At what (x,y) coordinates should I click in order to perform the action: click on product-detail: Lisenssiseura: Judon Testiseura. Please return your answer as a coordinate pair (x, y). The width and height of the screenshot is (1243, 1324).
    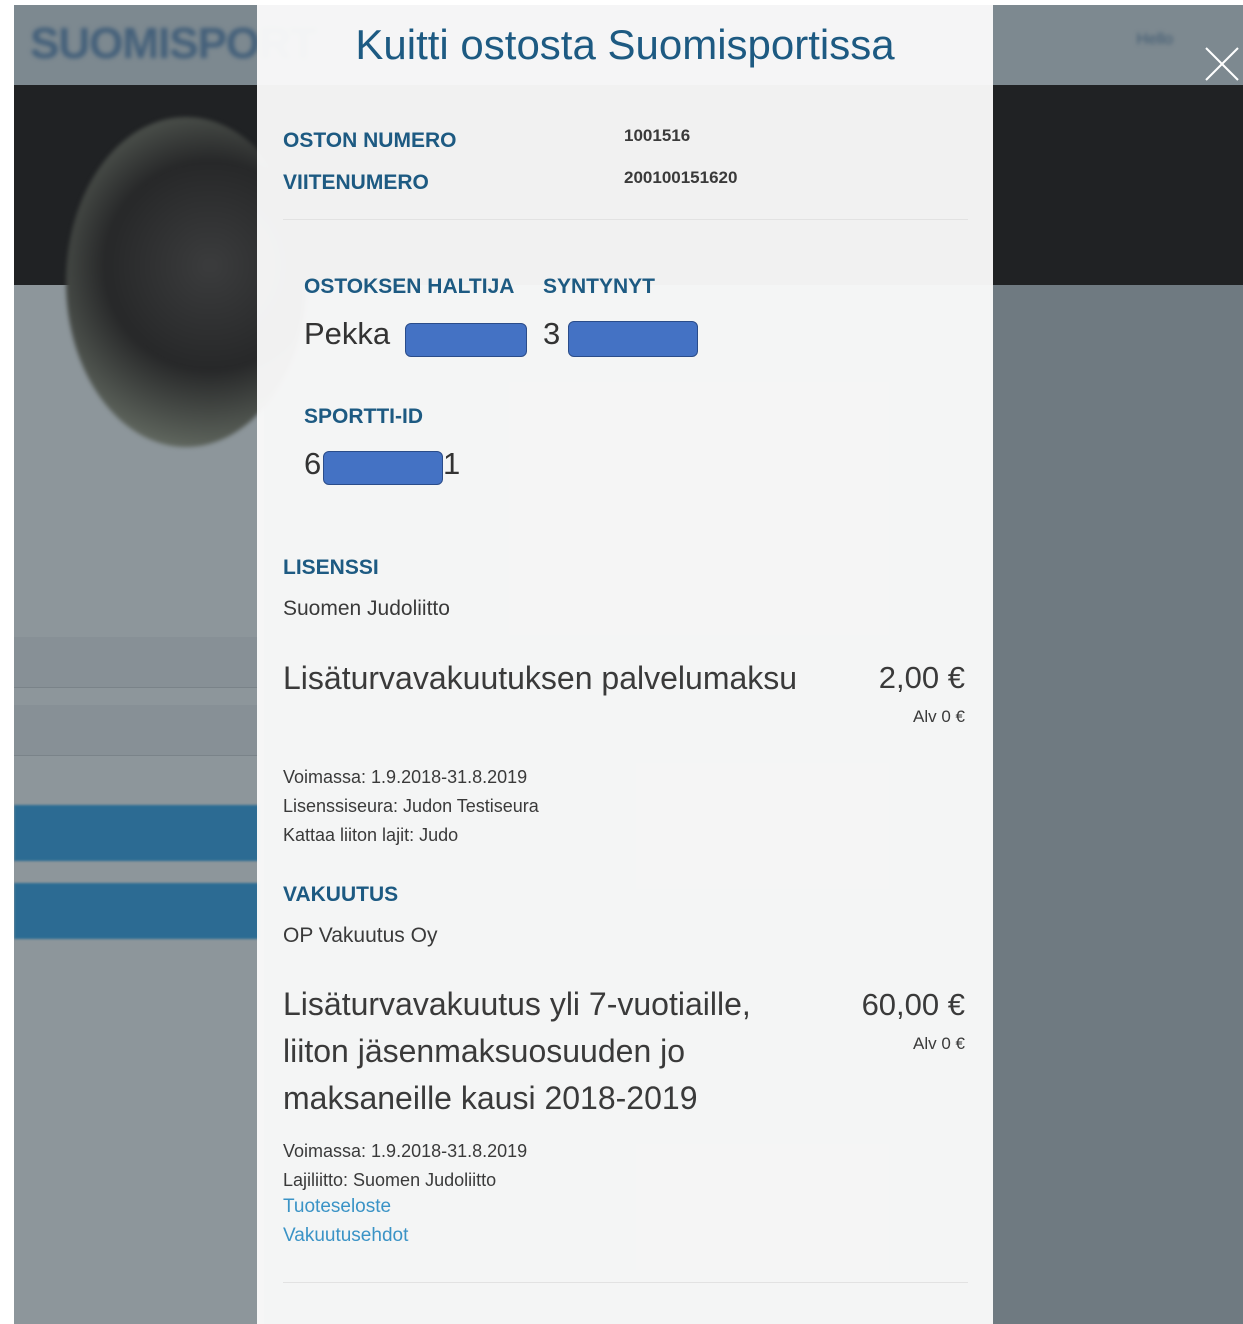
    Looking at the image, I should click on (411, 806).